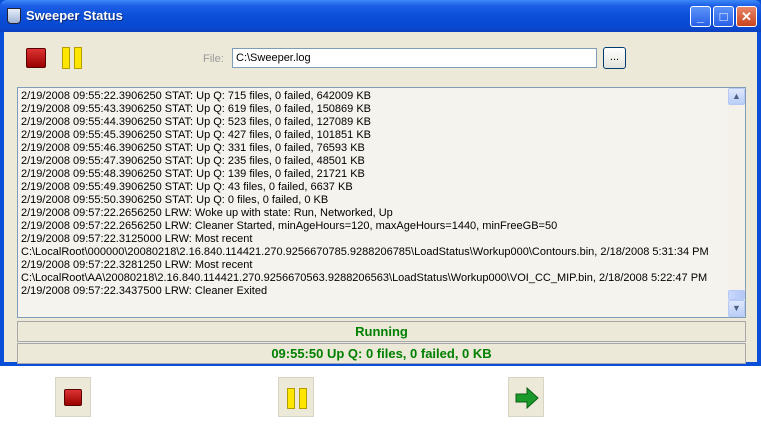  Describe the element at coordinates (736, 96) in the screenshot. I see `scroll-up-icon: ▲` at that location.